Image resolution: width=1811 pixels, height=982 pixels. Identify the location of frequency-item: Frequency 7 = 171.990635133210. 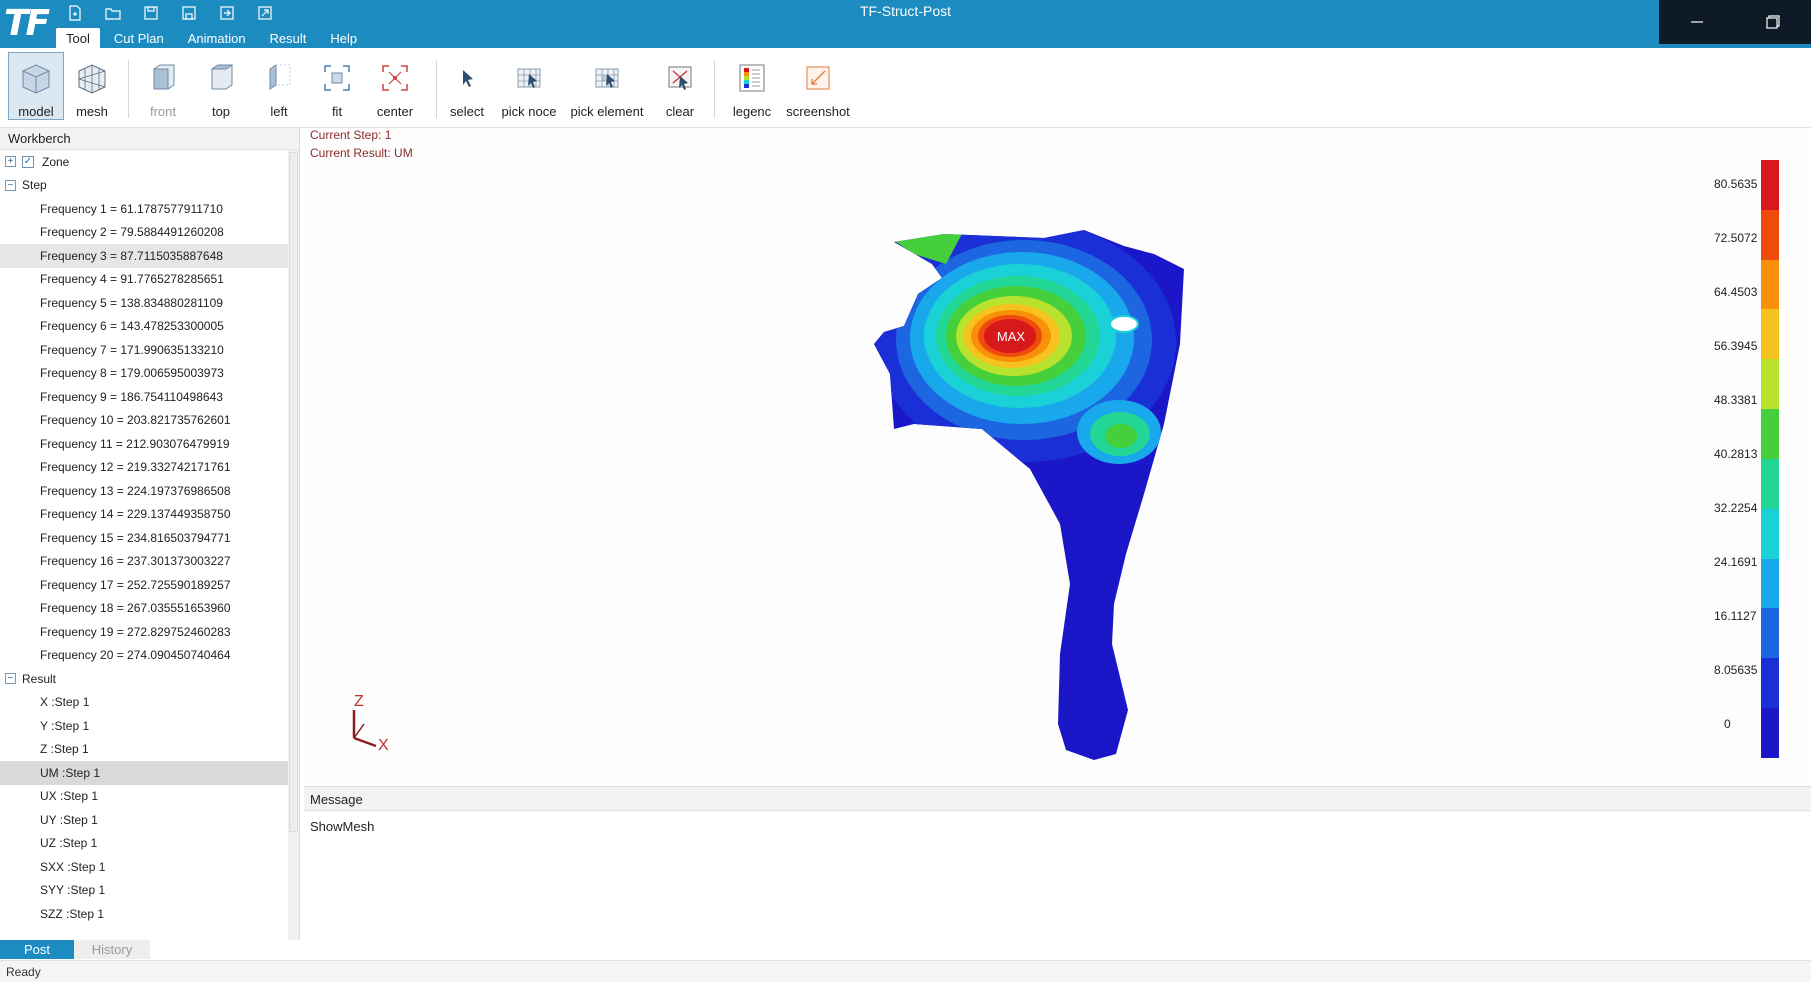
(144, 350).